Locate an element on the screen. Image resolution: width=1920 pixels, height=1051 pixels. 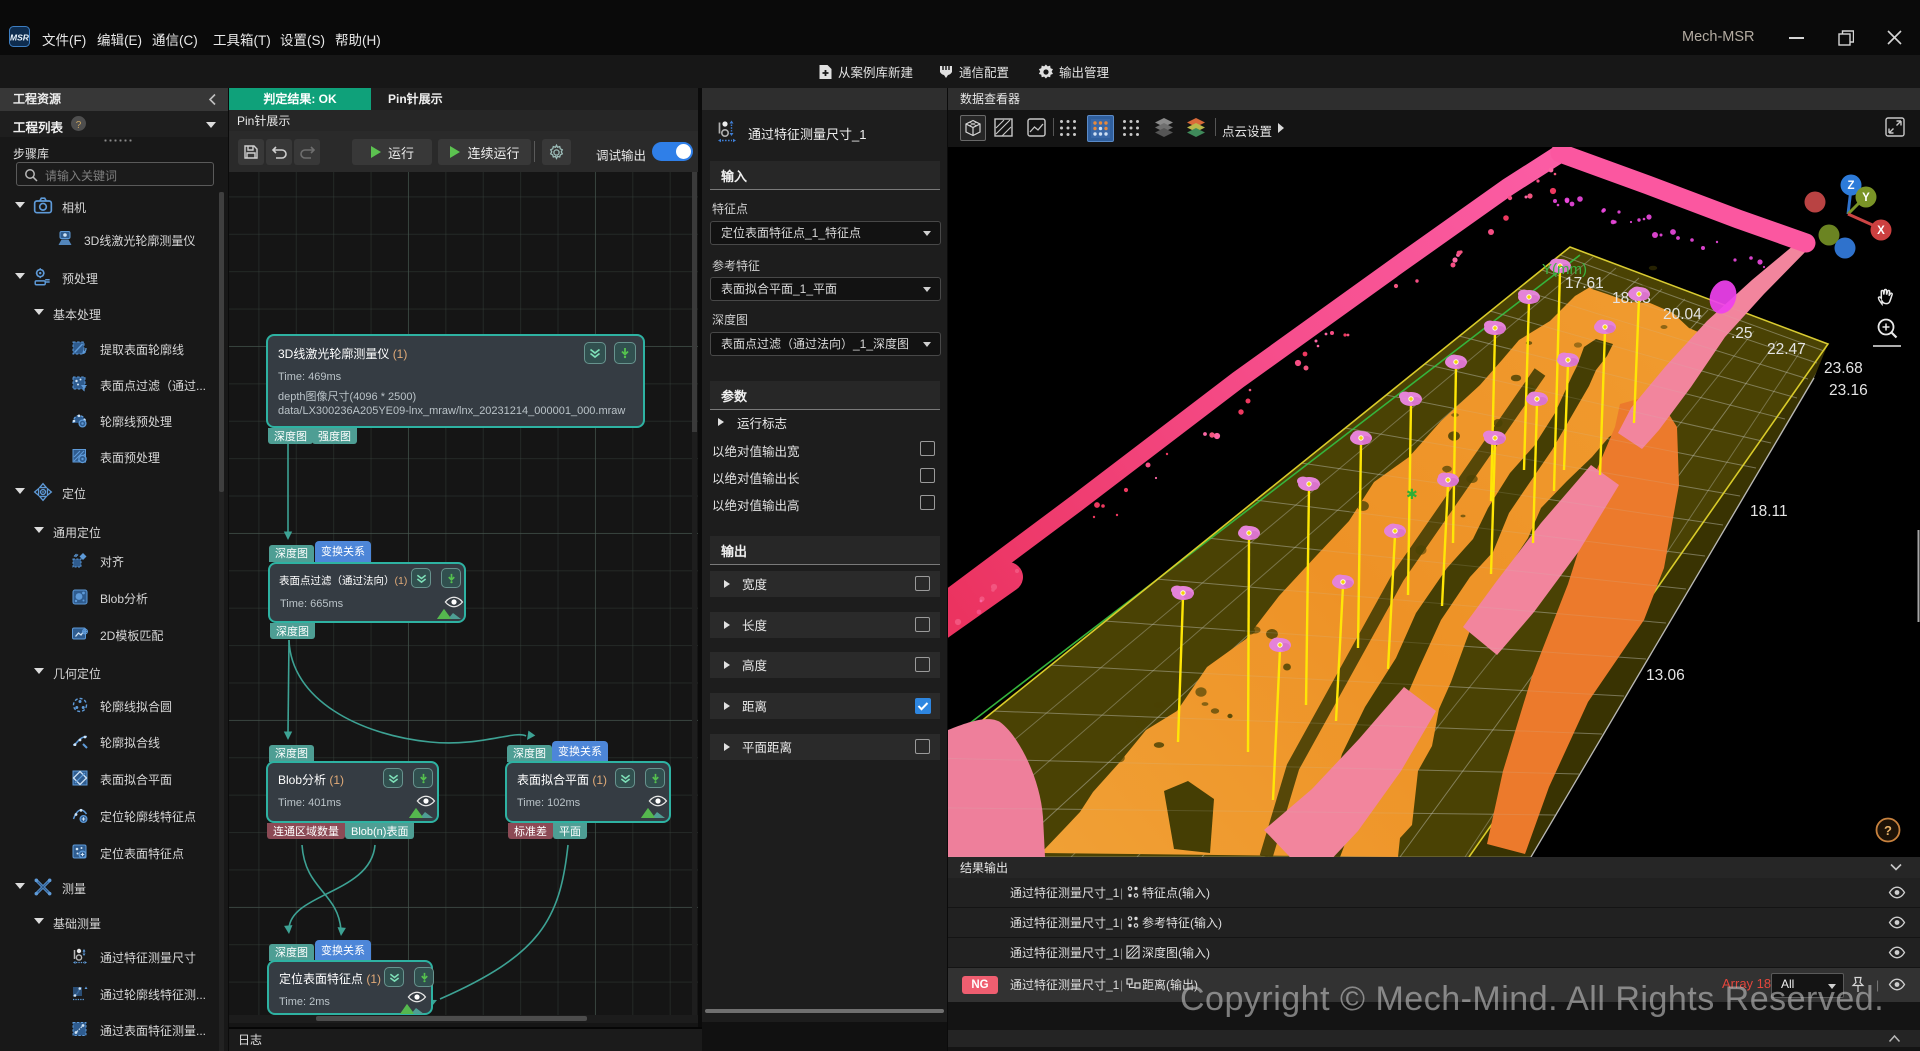
svg-text: 22.47 is located at coordinates (1786, 349).